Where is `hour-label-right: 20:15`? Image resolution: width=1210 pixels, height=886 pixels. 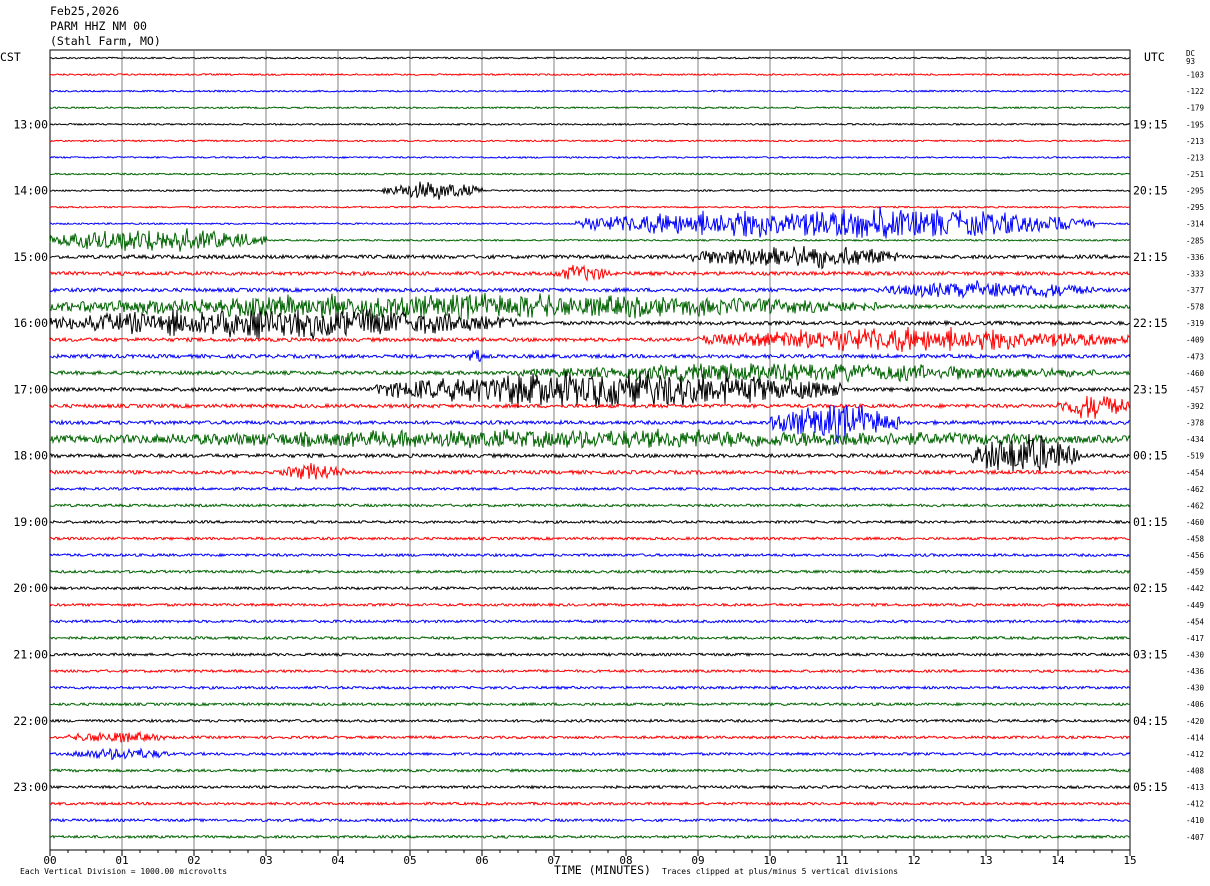 hour-label-right: 20:15 is located at coordinates (1150, 191).